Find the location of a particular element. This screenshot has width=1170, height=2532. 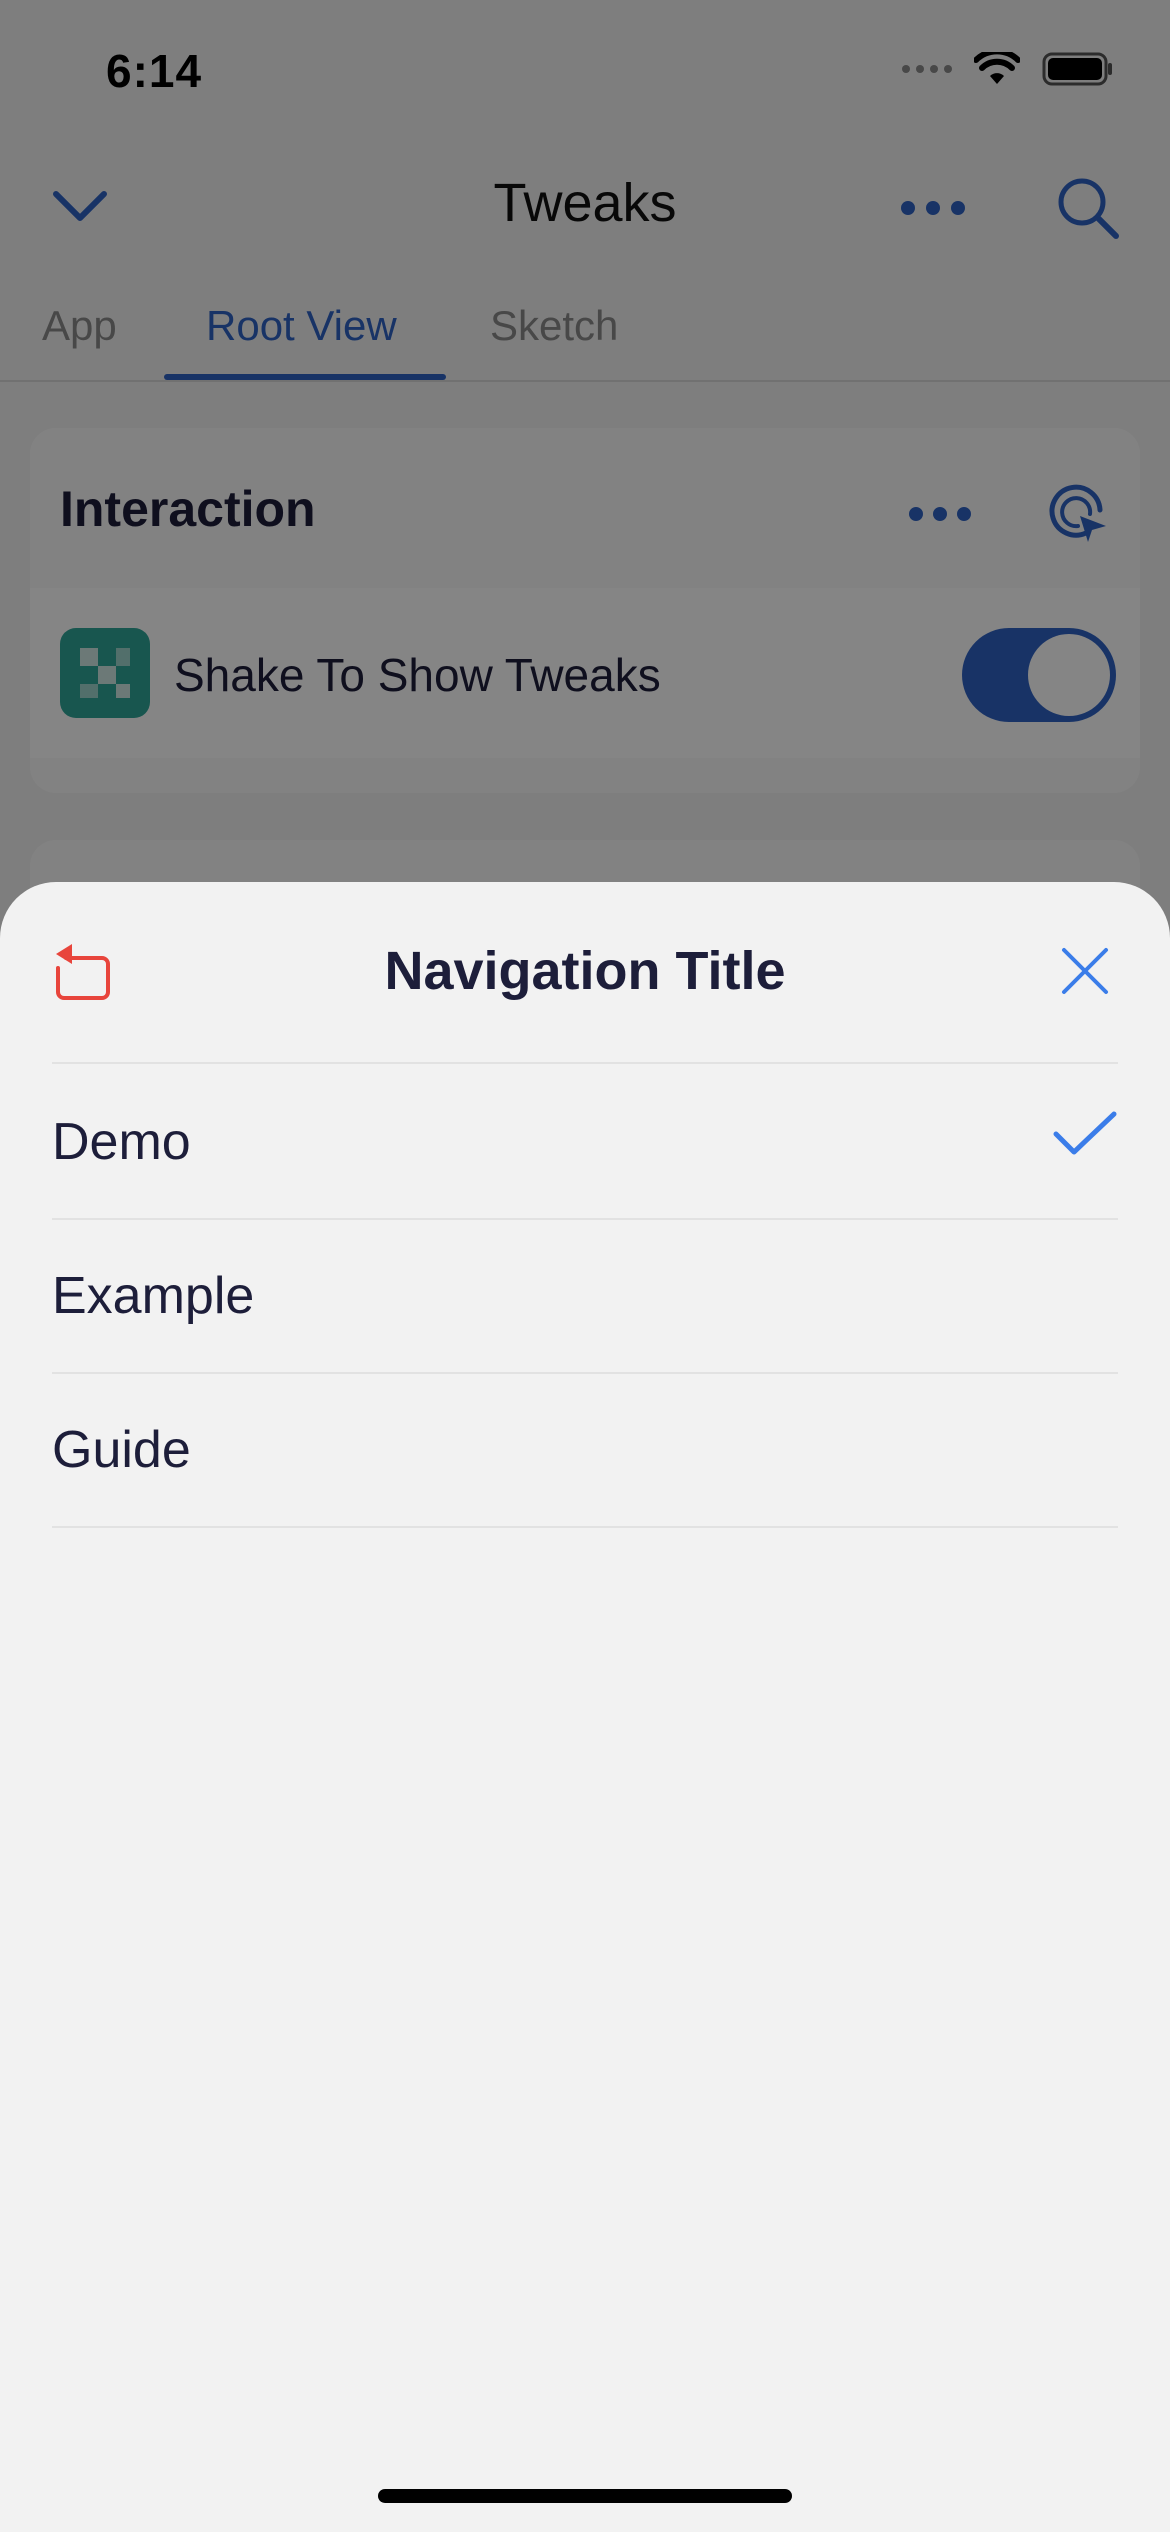

option-label: Guide is located at coordinates (121, 1450).